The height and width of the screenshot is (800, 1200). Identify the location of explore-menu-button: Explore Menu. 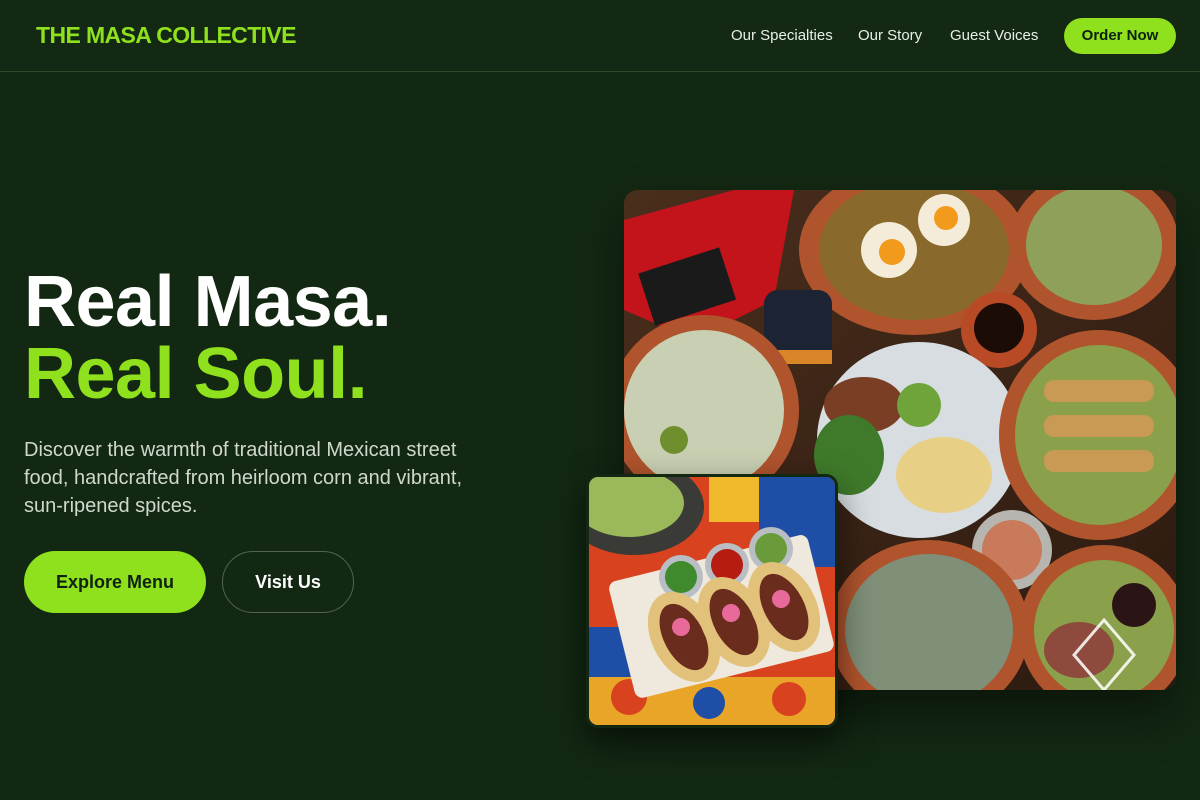
(115, 582).